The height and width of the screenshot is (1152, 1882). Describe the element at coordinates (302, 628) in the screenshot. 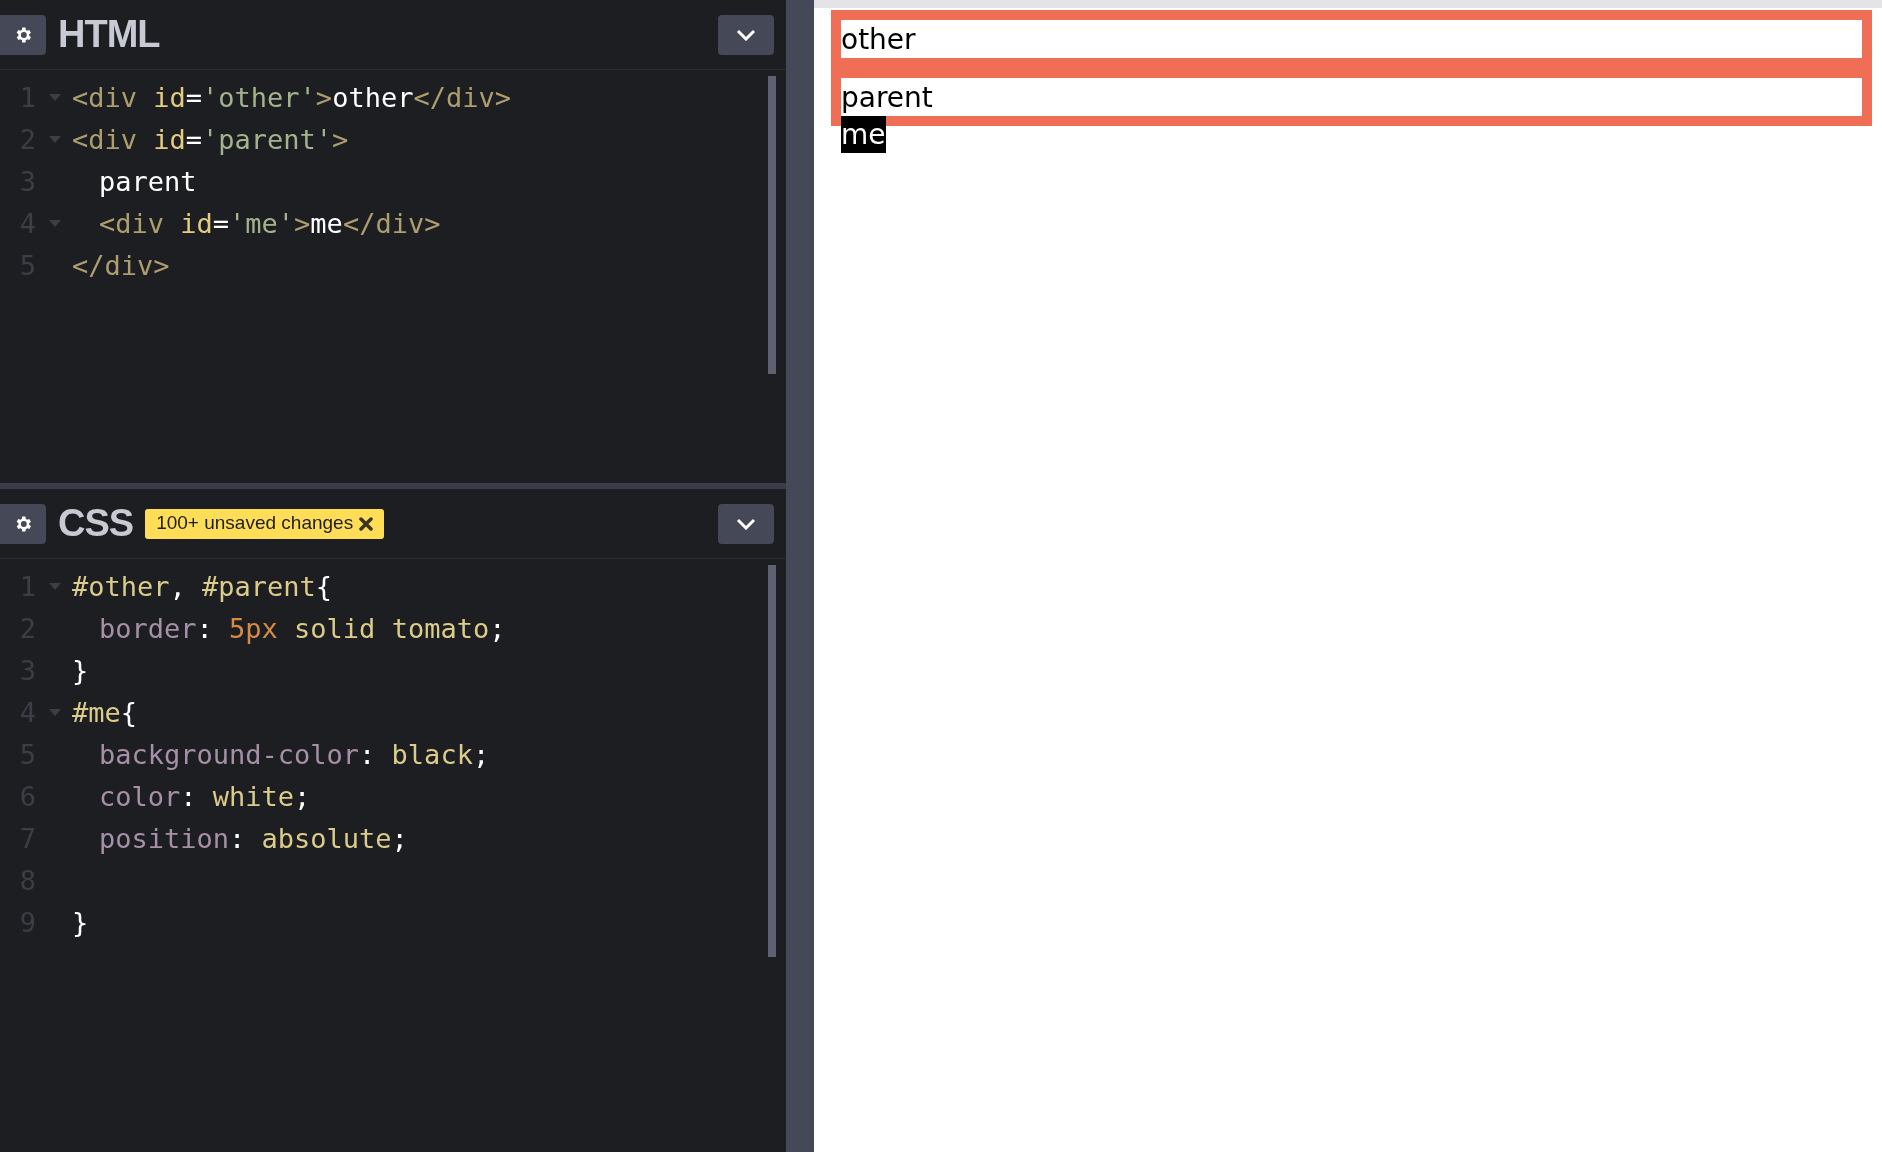

I see `code-line: border: 5px solid tomato;` at that location.